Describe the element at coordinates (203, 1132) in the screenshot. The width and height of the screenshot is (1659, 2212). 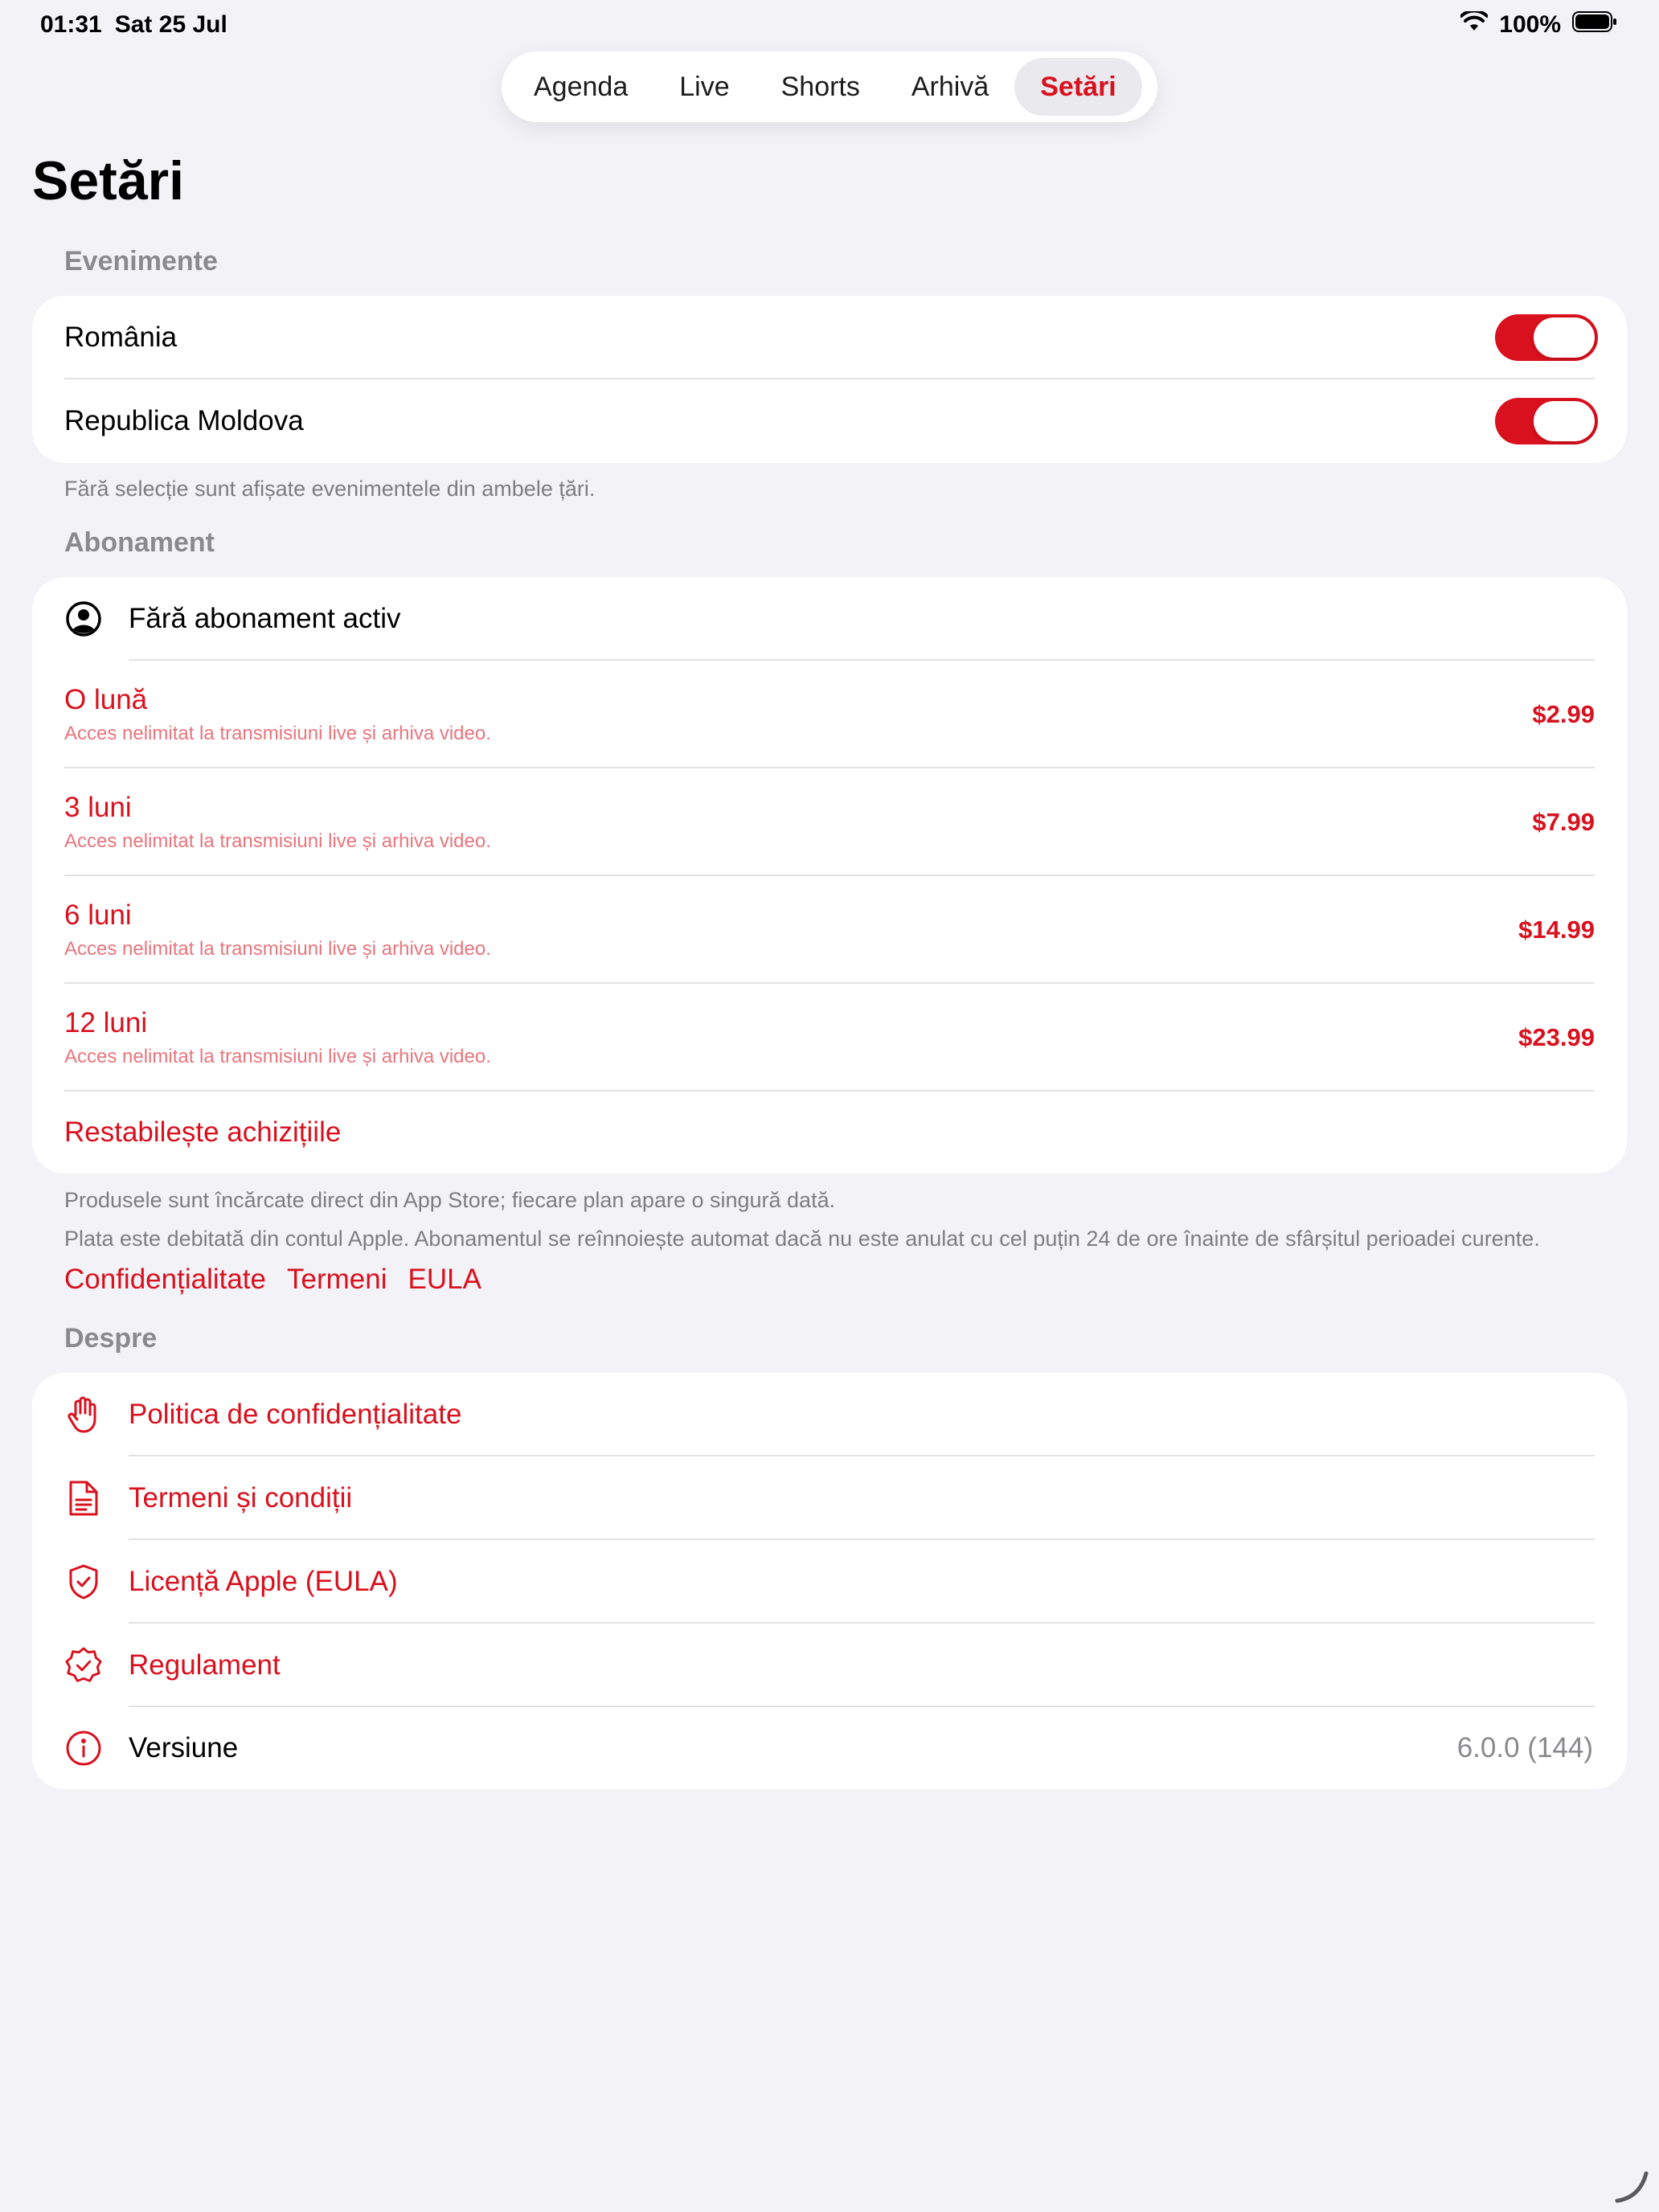
I see `restore-purchases-label: Restabilește achizițiile` at that location.